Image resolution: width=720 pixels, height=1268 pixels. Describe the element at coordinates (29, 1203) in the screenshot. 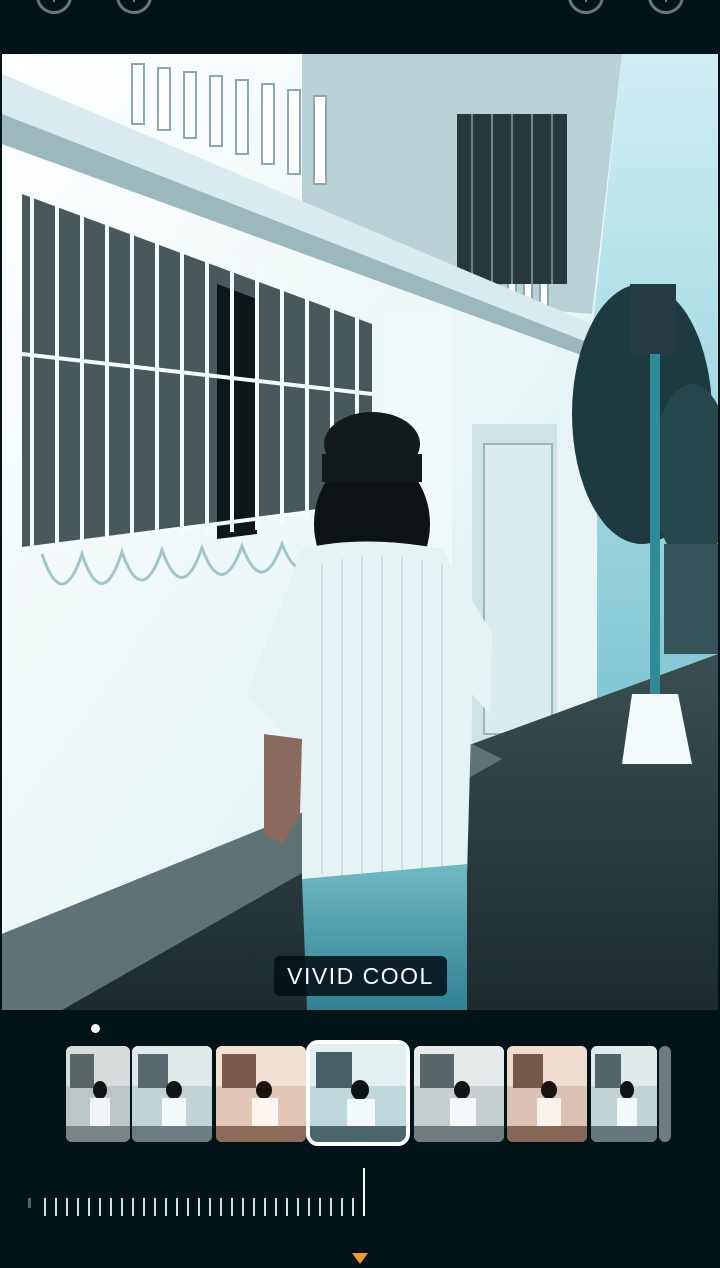

I see `slider-start-mark` at that location.